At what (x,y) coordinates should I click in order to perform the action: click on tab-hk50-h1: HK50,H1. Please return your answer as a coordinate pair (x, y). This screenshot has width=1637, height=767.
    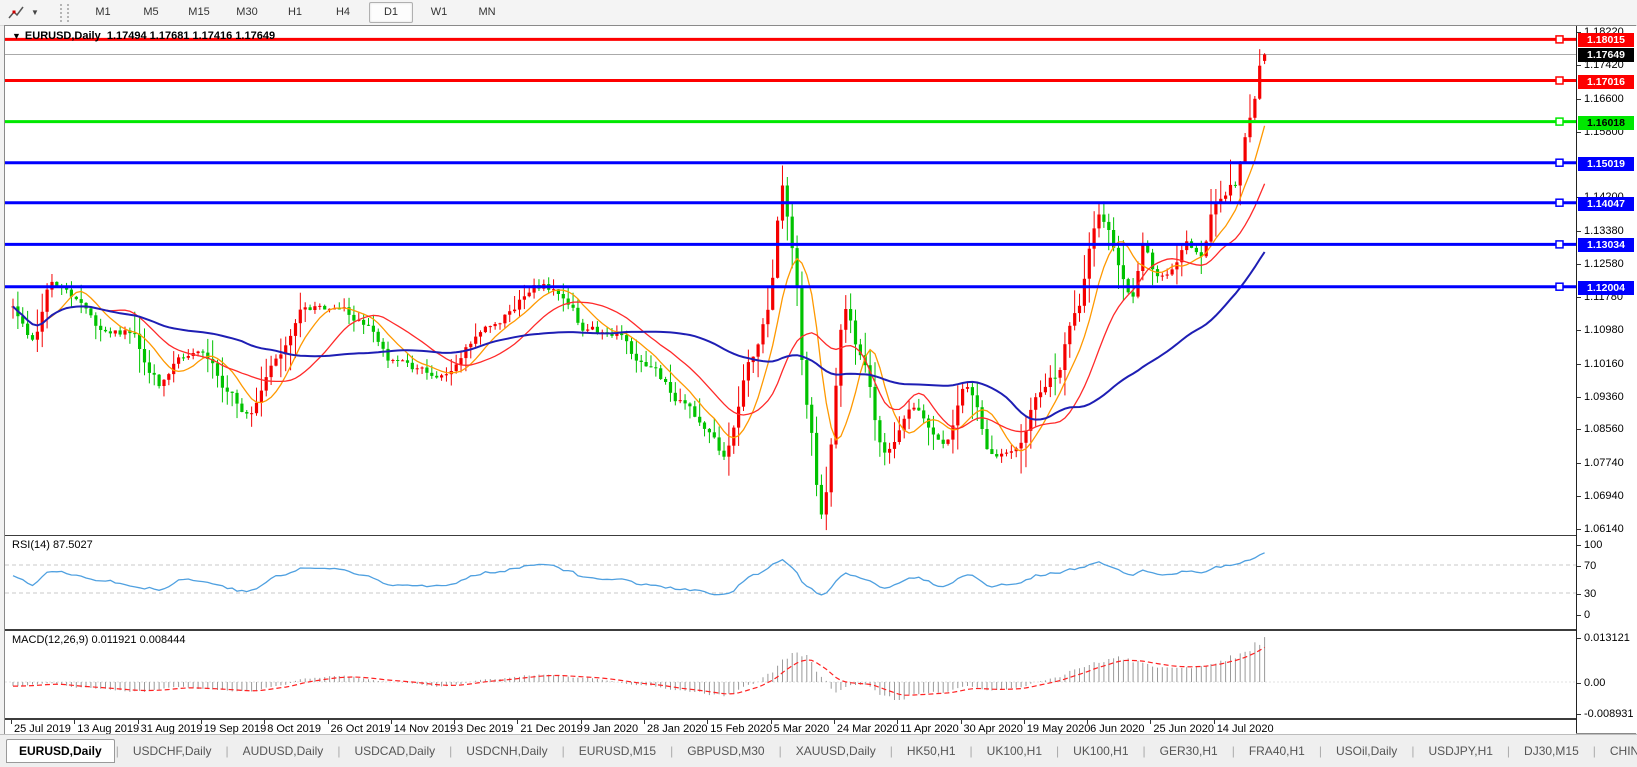
    Looking at the image, I should click on (931, 751).